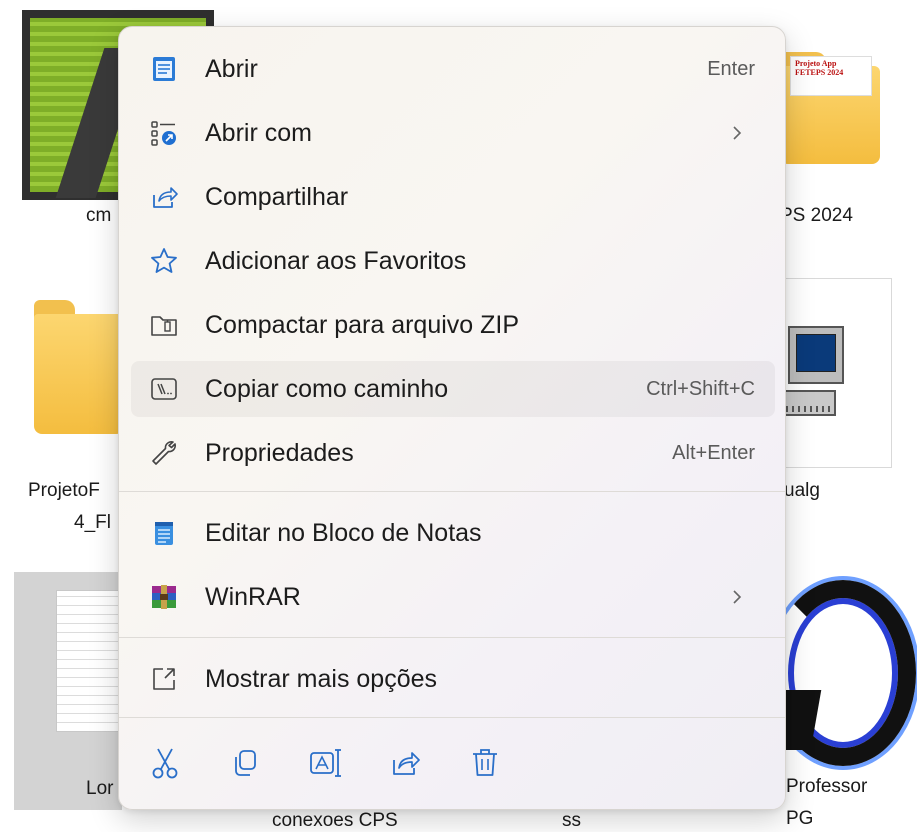  I want to click on cut-button, so click(165, 763).